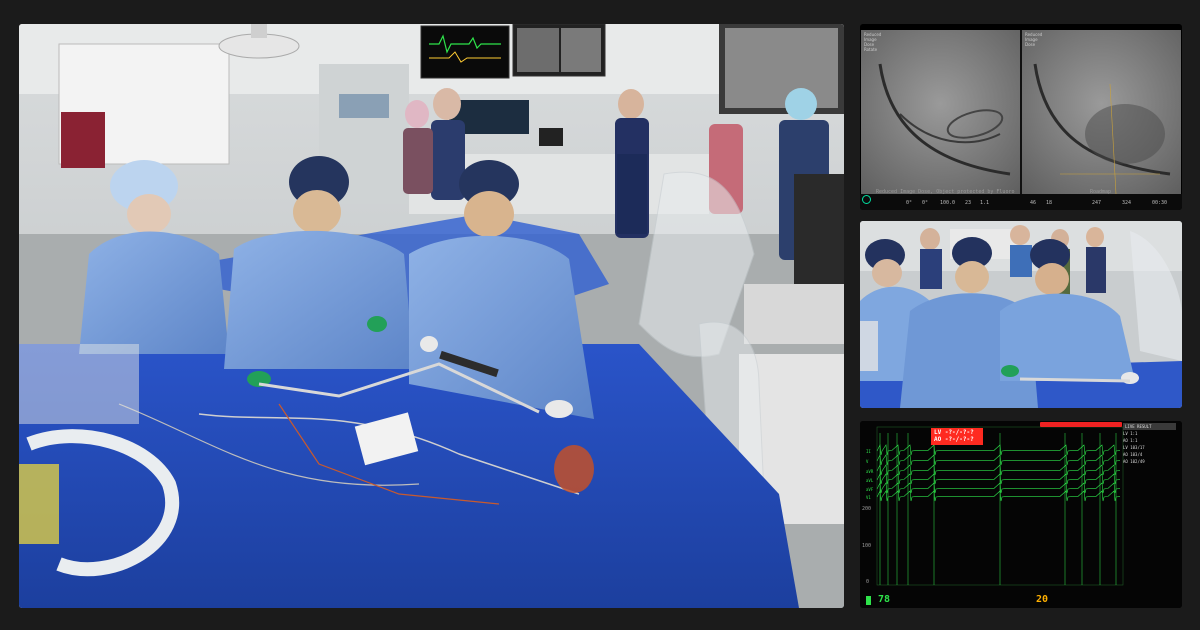  I want to click on scale-label-0: 0, so click(868, 582).